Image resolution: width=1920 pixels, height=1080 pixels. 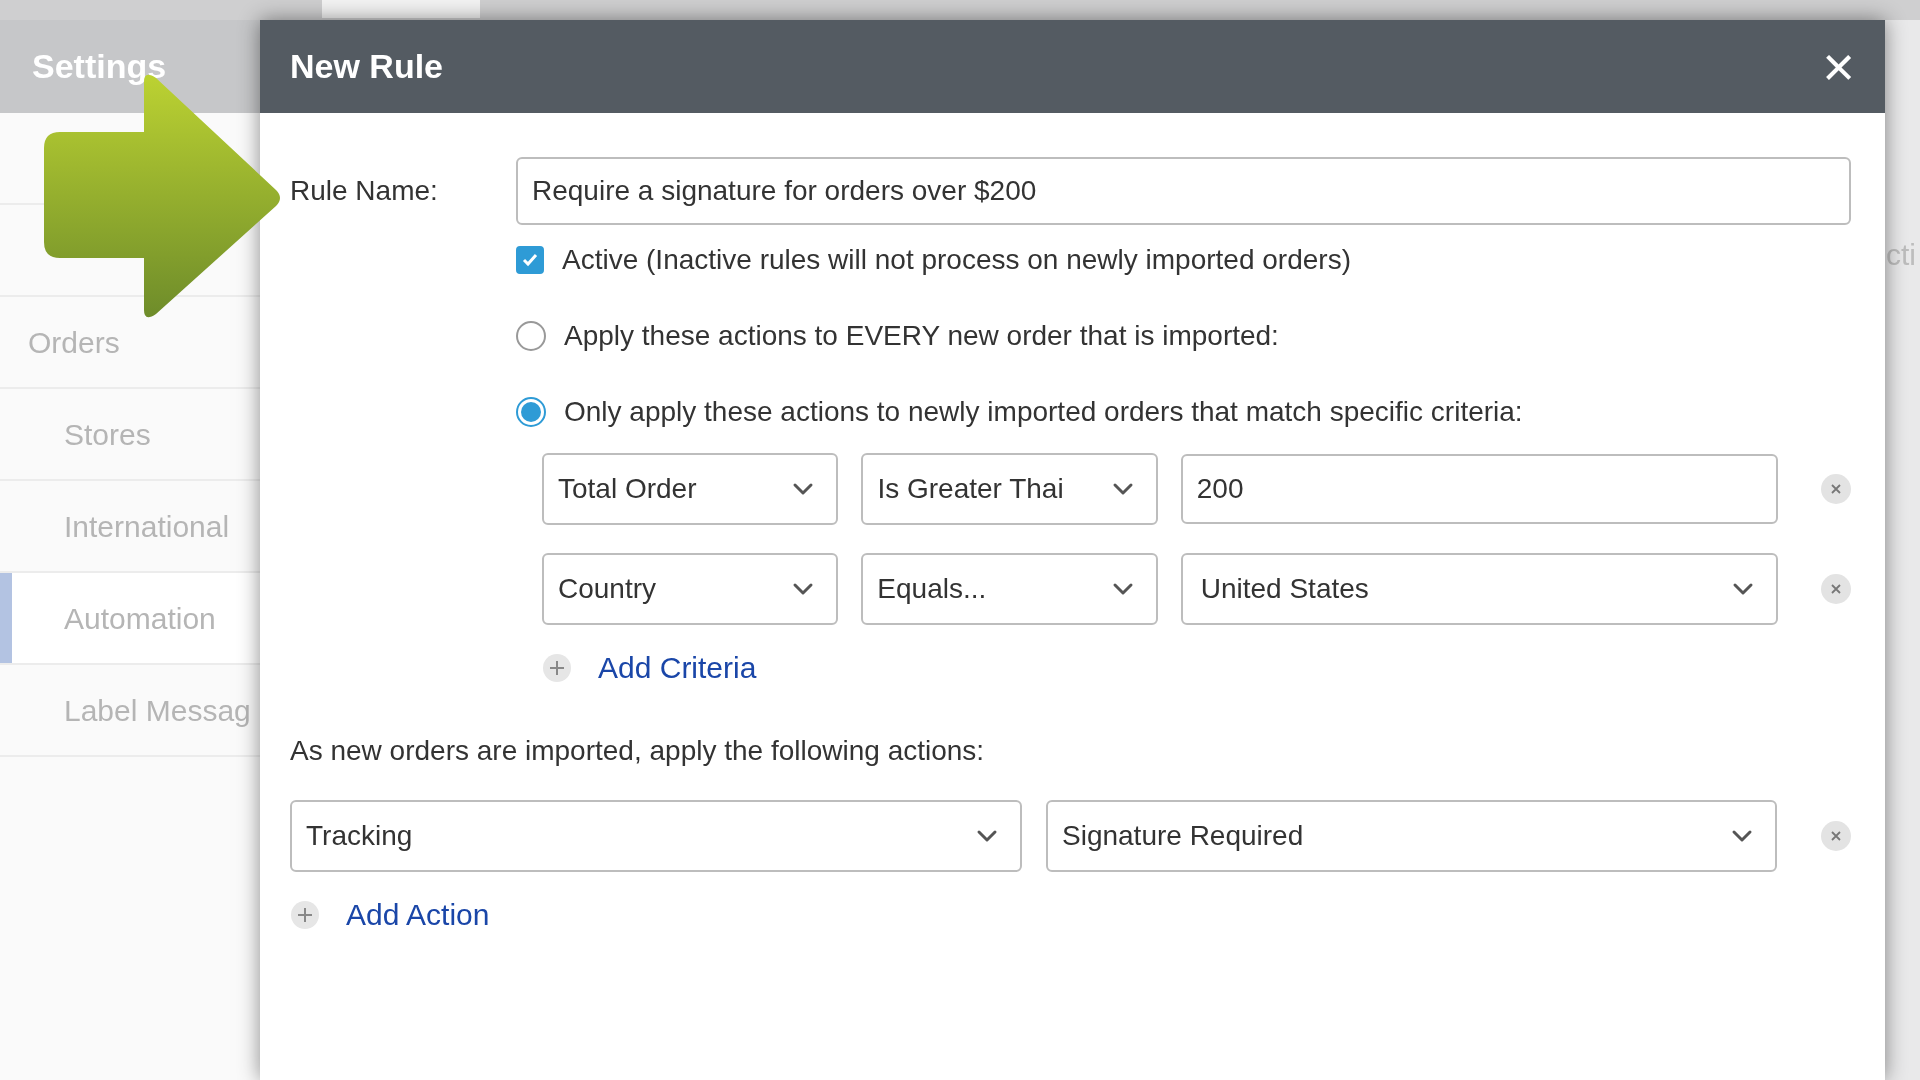 What do you see at coordinates (418, 914) in the screenshot?
I see `add-action-link: Add Action` at bounding box center [418, 914].